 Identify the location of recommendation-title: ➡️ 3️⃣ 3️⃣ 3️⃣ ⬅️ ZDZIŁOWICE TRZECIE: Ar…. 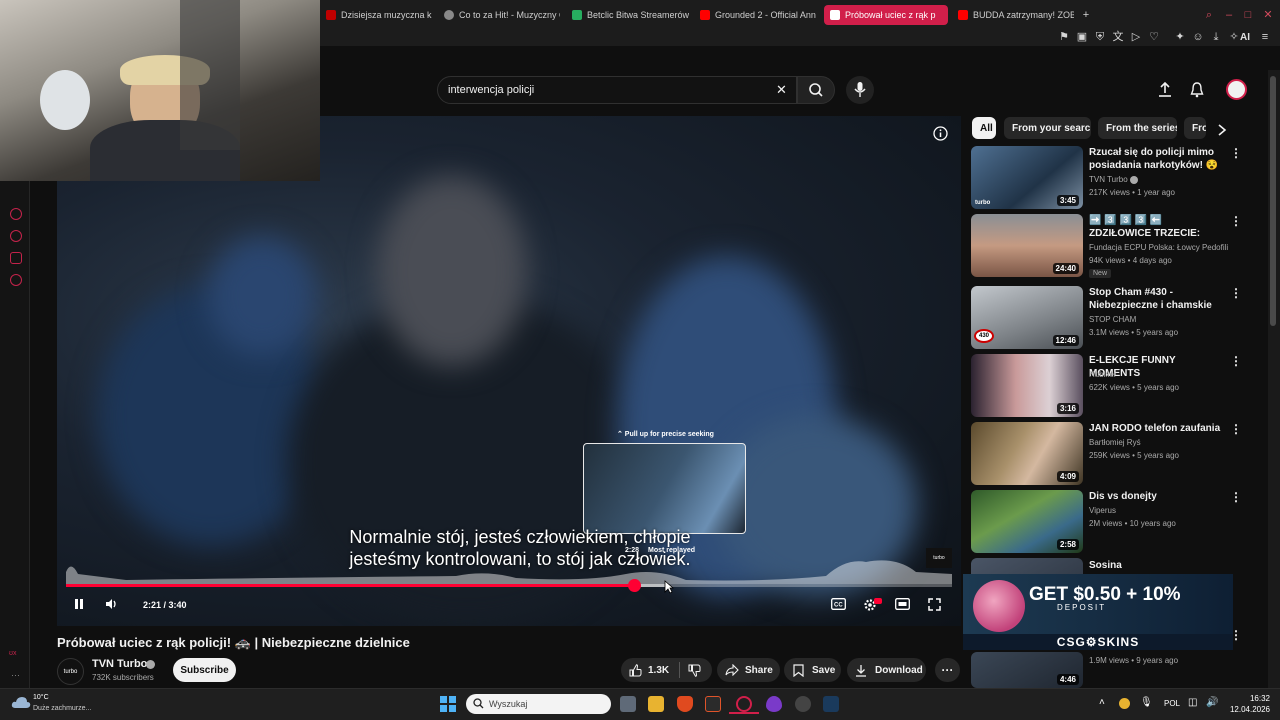
(1155, 227).